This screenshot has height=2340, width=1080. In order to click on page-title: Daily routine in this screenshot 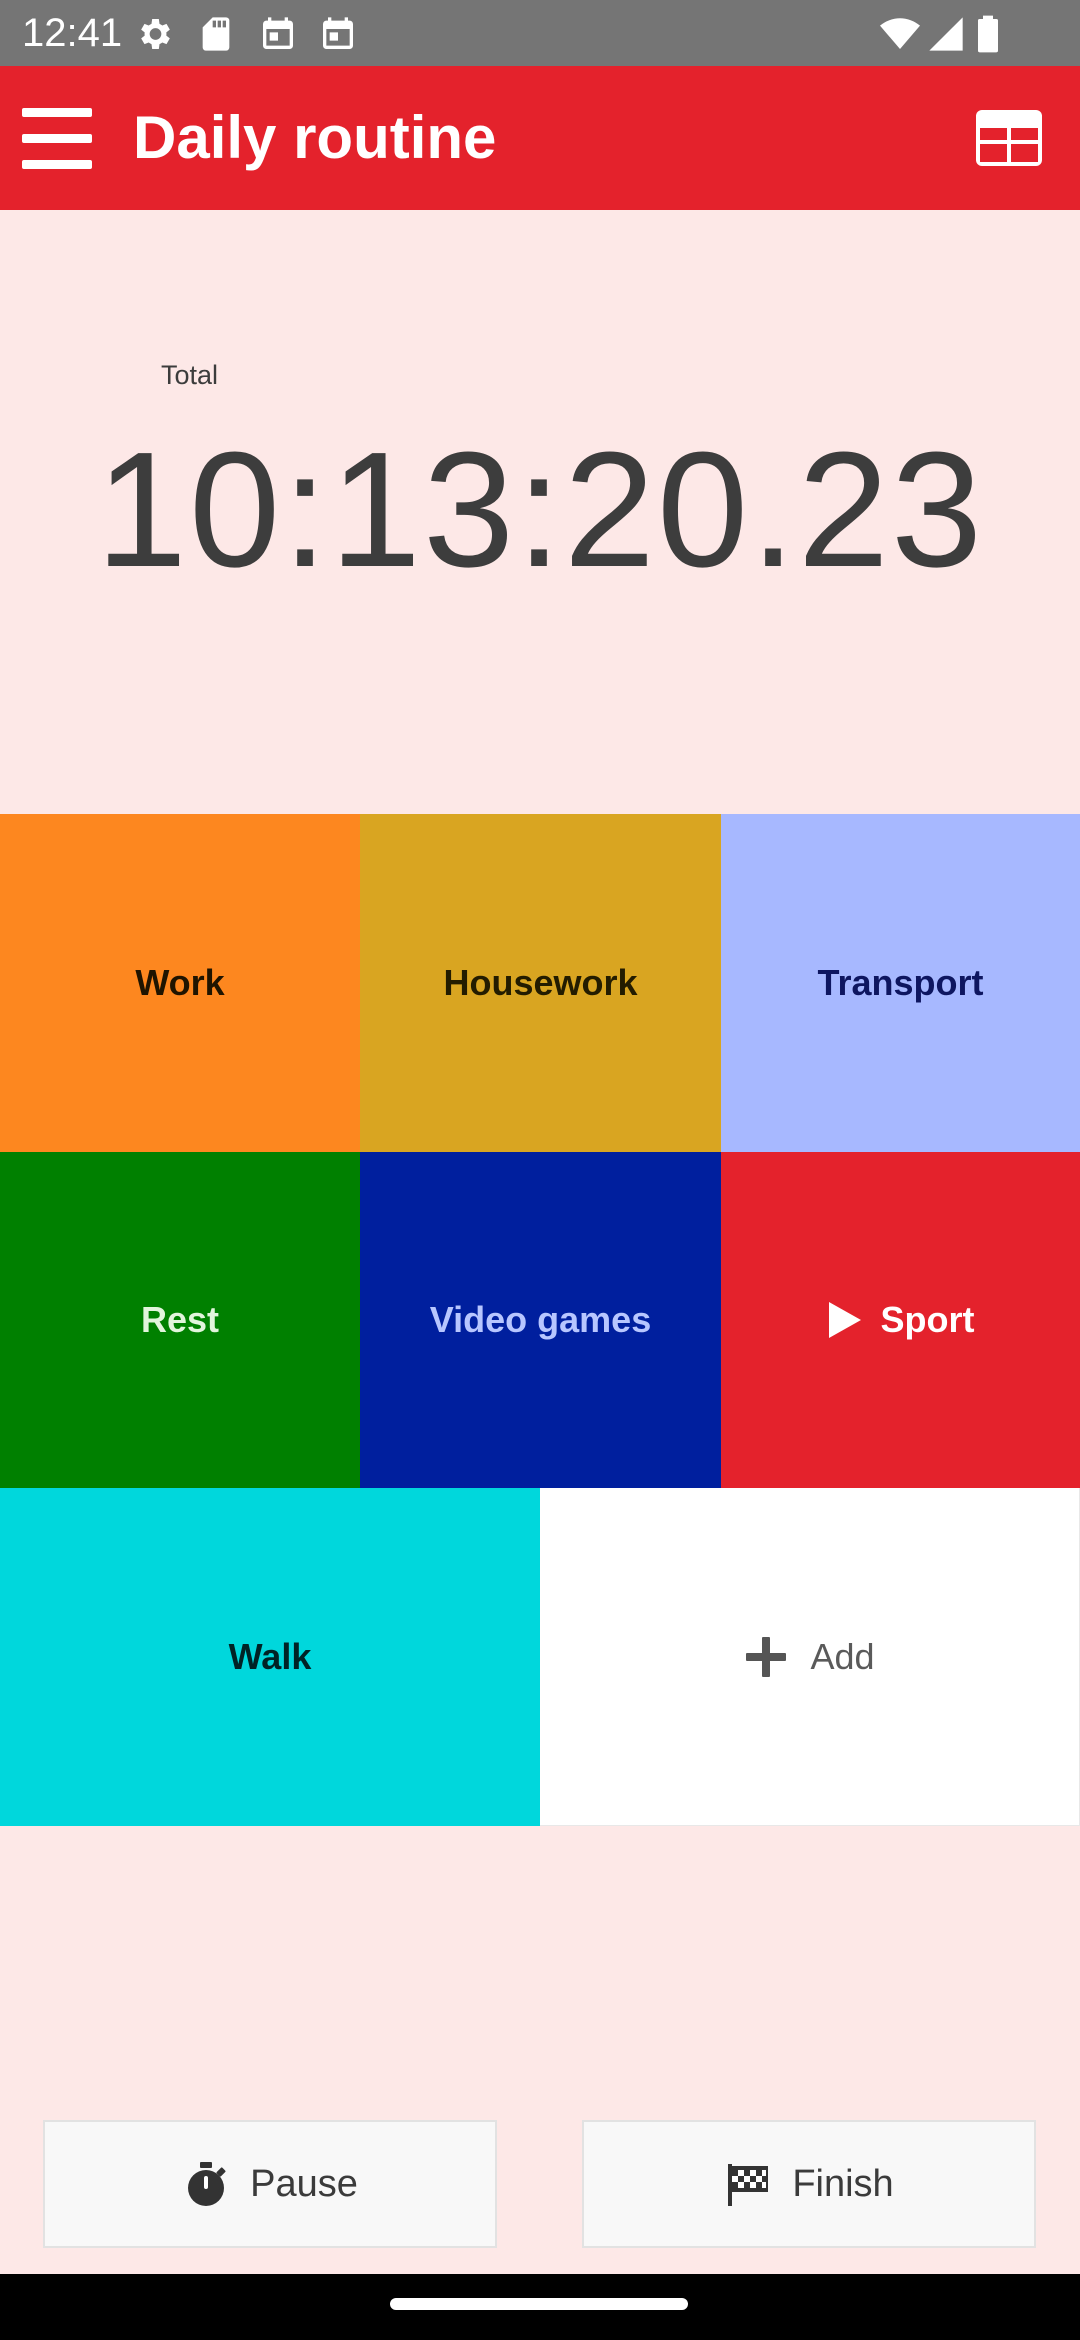, I will do `click(315, 137)`.